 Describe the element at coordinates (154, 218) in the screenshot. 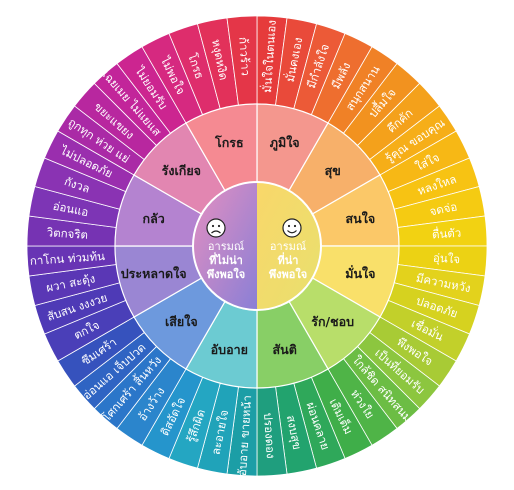

I see `primary-emotion-label: กลัว` at that location.